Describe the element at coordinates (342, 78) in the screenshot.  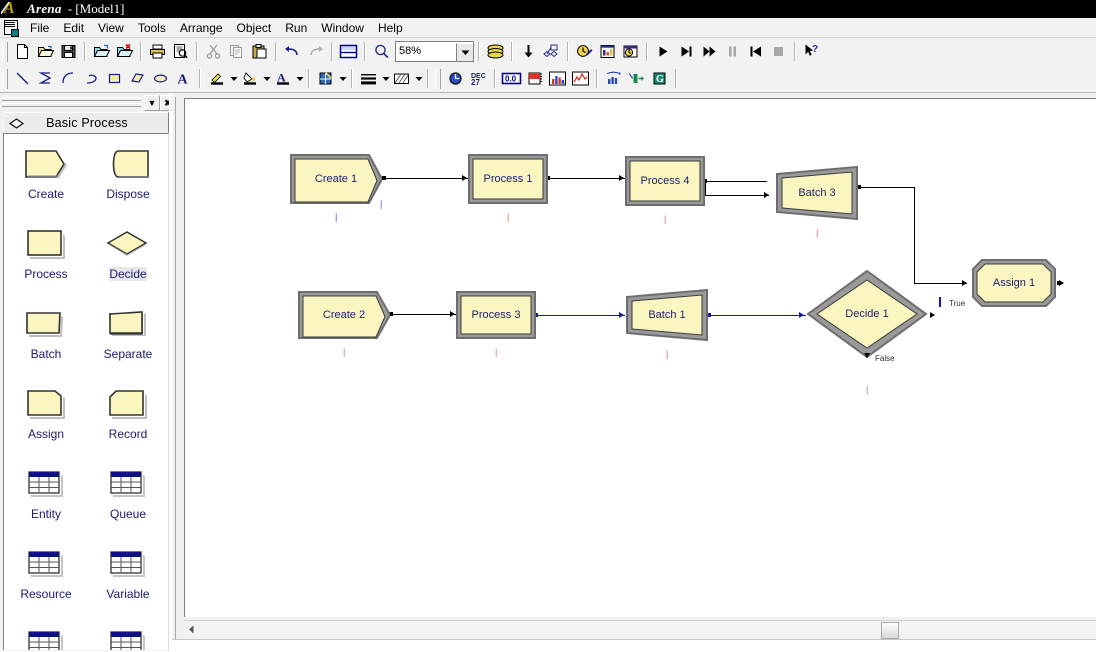
I see `pattern-color-dropdown-arrow` at that location.